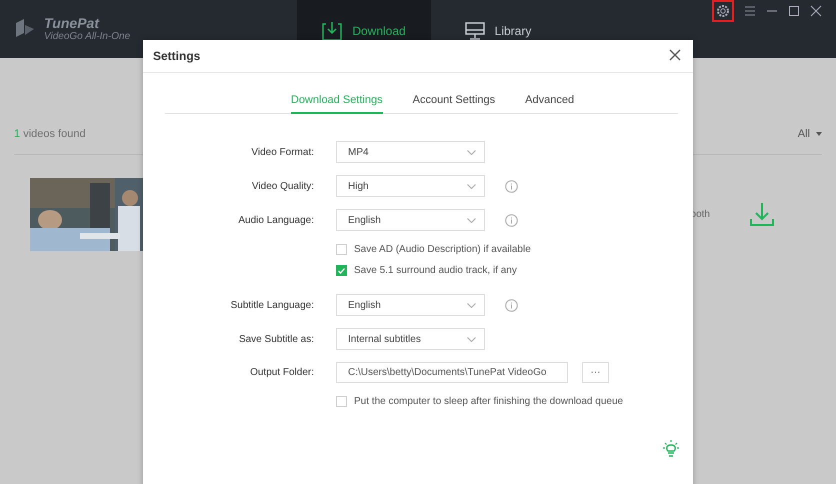 The height and width of the screenshot is (484, 836). What do you see at coordinates (282, 152) in the screenshot?
I see `field-label: Video Format:` at bounding box center [282, 152].